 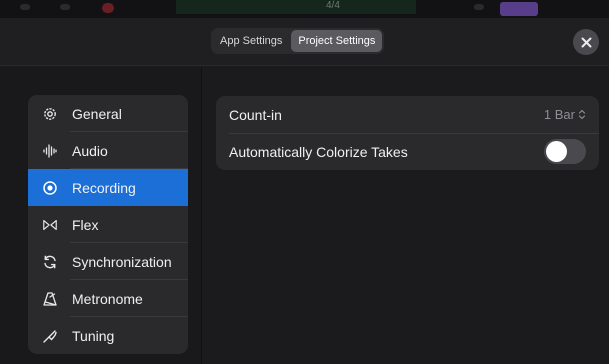 I want to click on sidebar-item-label: Flex, so click(x=85, y=224).